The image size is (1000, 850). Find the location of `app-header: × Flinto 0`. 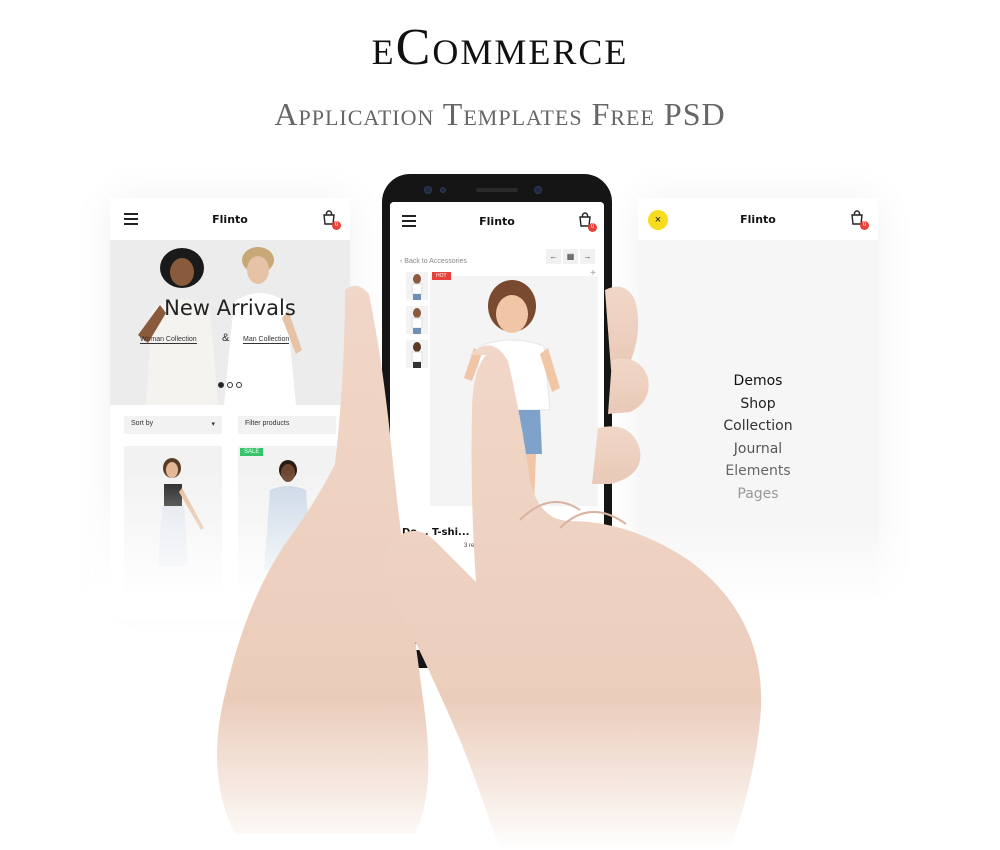

app-header: × Flinto 0 is located at coordinates (758, 219).